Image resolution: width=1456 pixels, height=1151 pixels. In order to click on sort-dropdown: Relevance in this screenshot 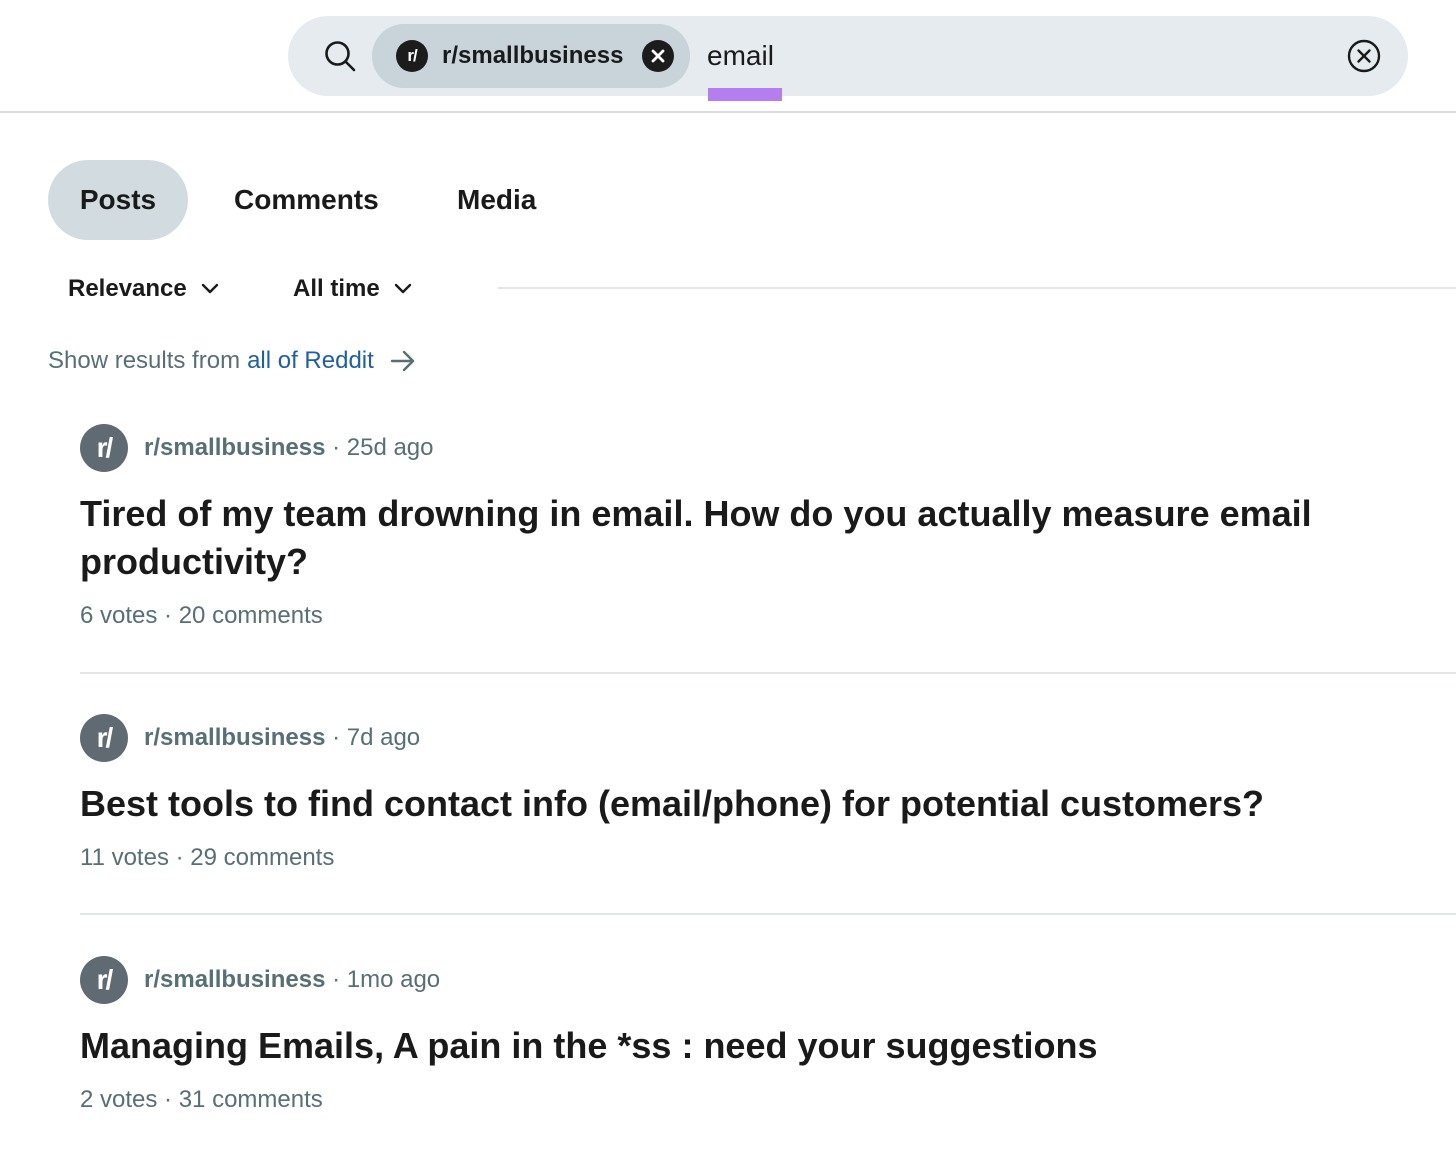, I will do `click(143, 289)`.